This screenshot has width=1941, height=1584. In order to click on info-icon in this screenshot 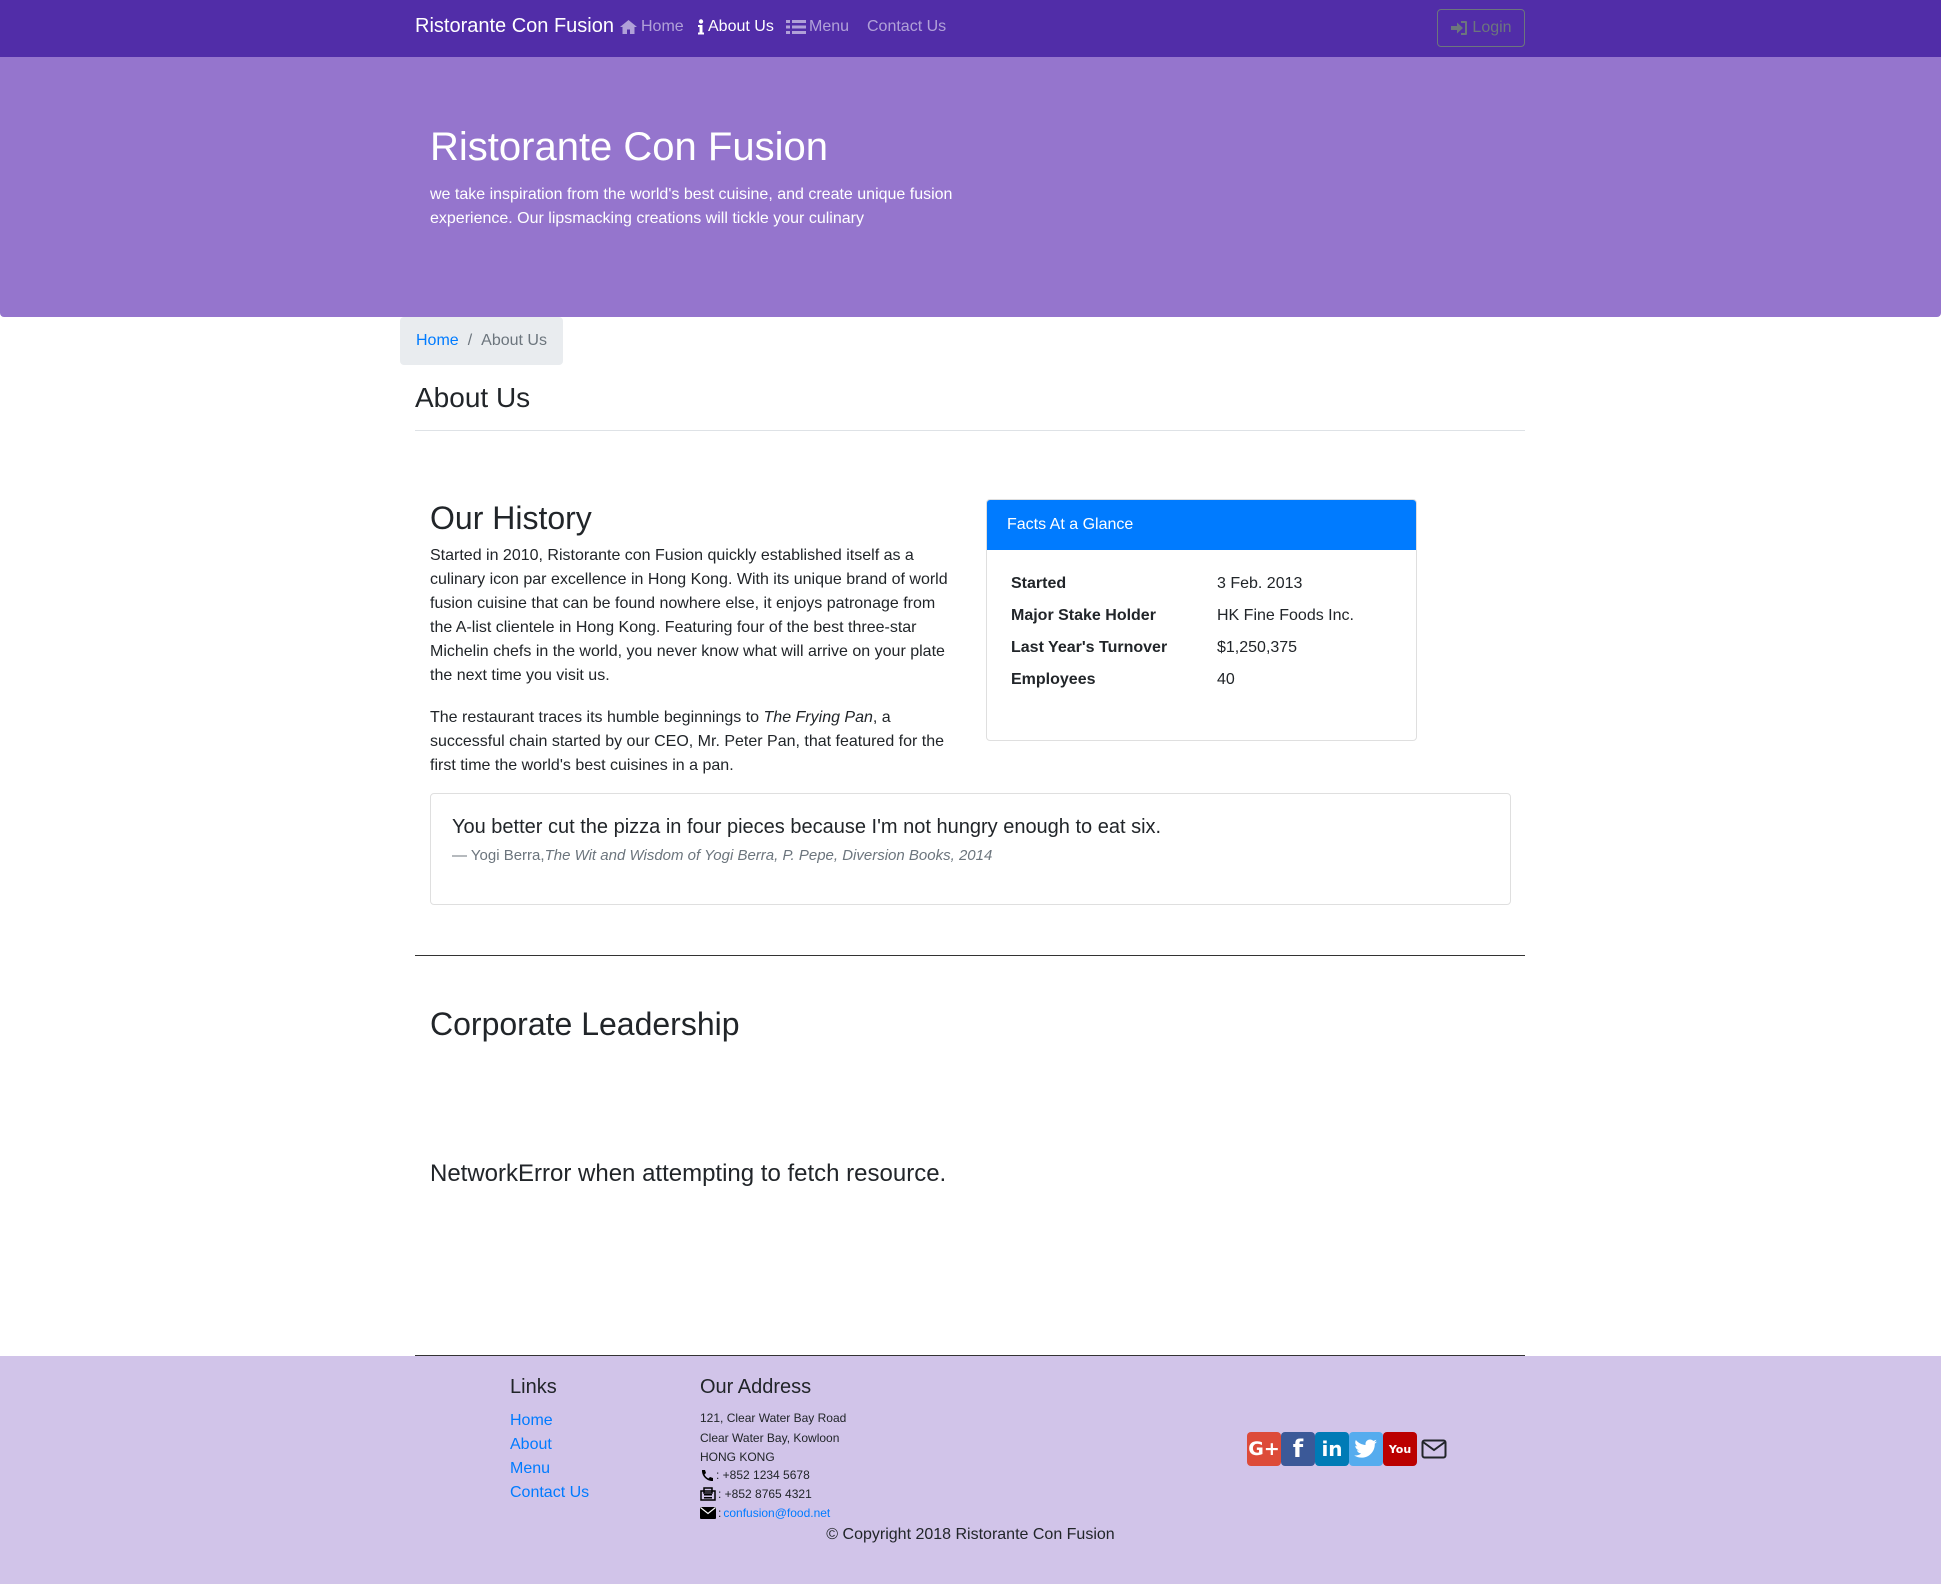, I will do `click(701, 27)`.